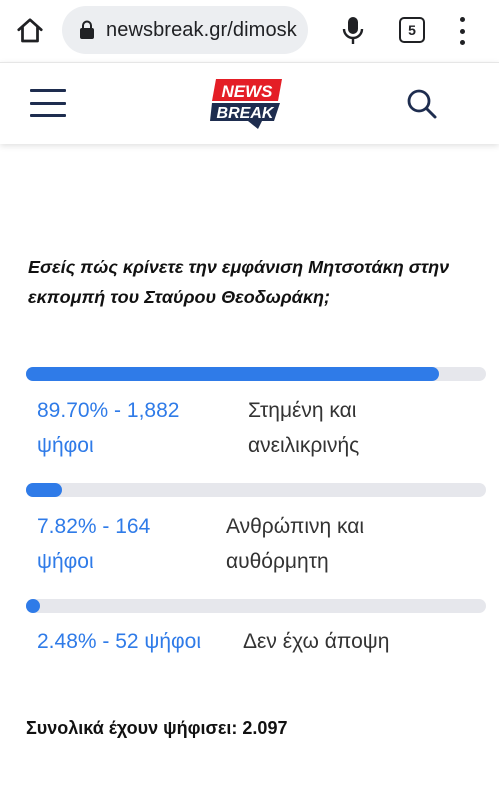  I want to click on browser-menu-button, so click(462, 31).